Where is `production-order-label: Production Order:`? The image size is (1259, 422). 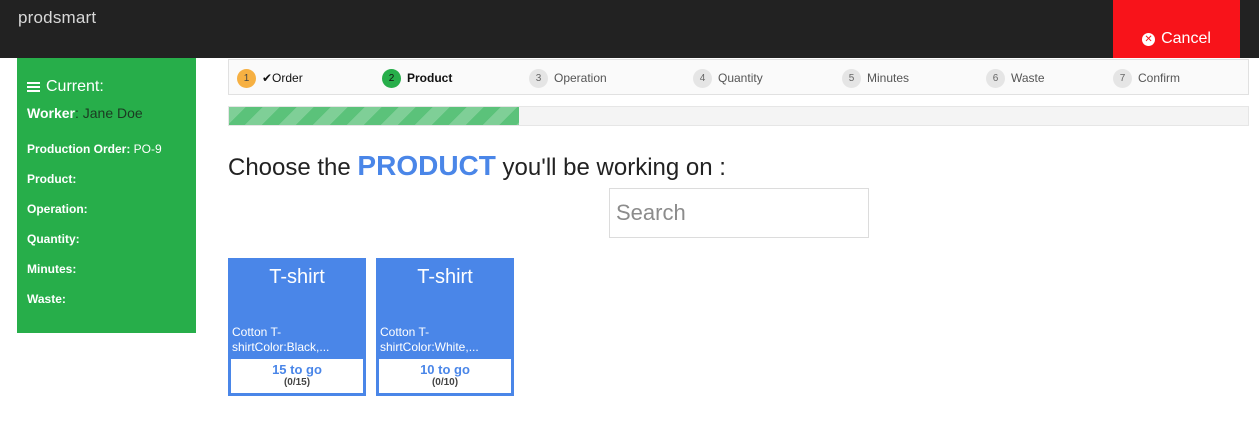
production-order-label: Production Order: is located at coordinates (79, 149).